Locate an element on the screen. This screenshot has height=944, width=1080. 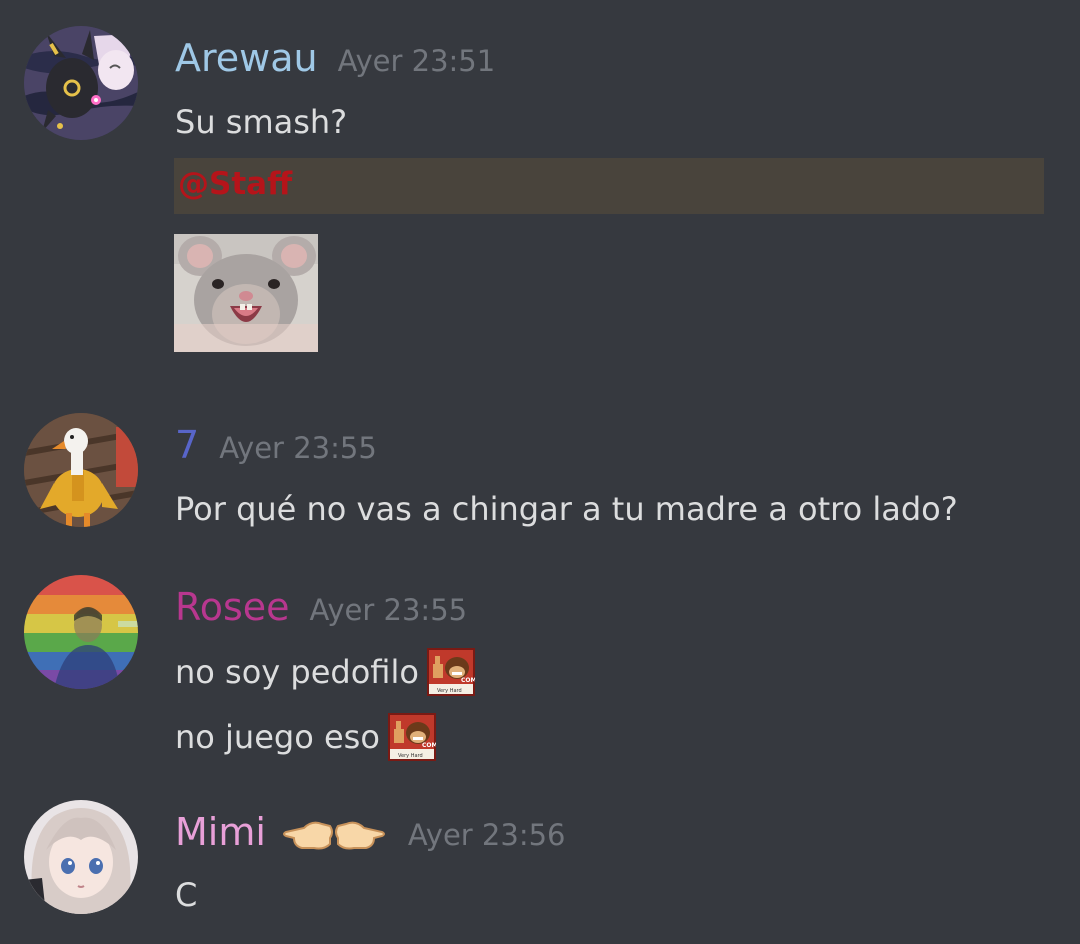
message-text: no soy pedofilo COM Very Hard is located at coordinates (325, 672).